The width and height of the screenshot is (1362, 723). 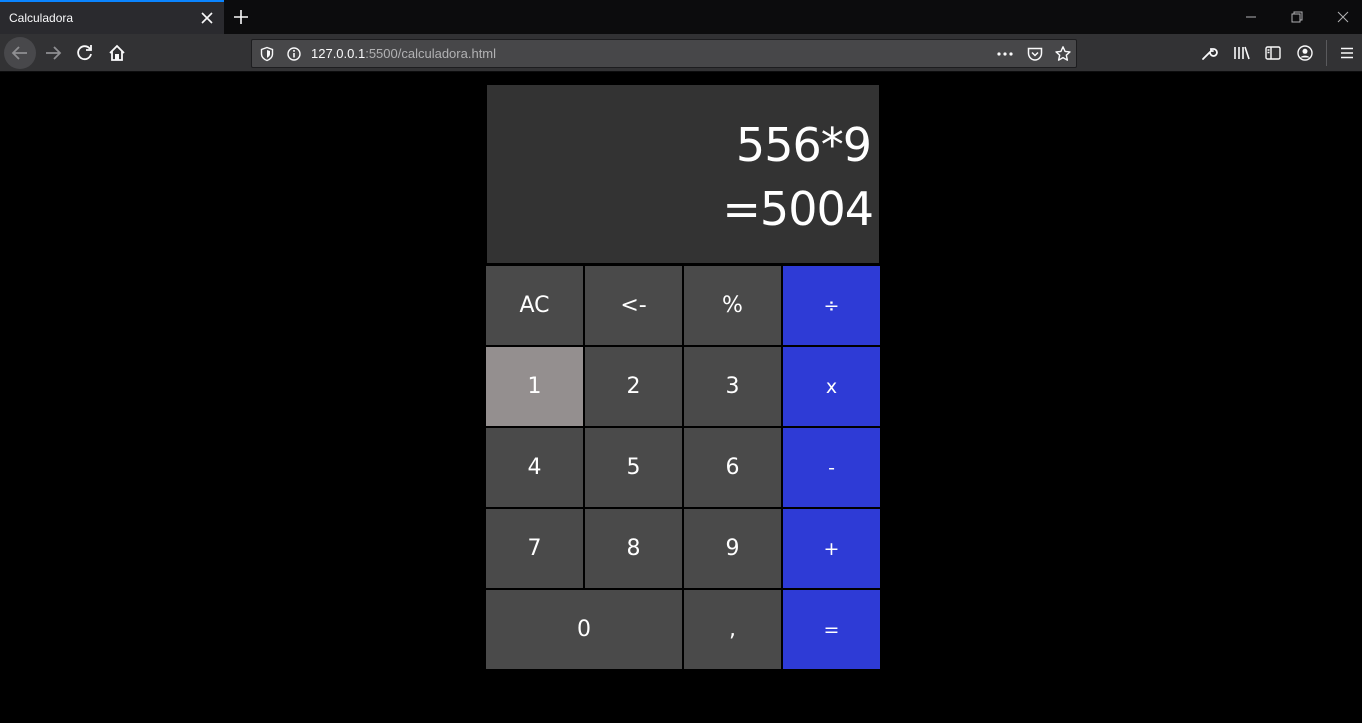 What do you see at coordinates (267, 54) in the screenshot?
I see `shield-icon` at bounding box center [267, 54].